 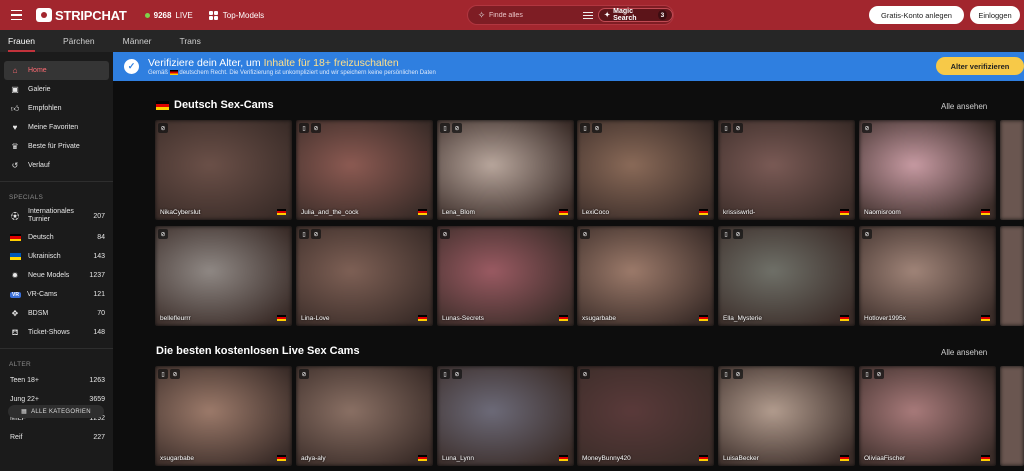 What do you see at coordinates (56, 411) in the screenshot?
I see `all-categories-button: ▦ ALLE KATEGORIEN` at bounding box center [56, 411].